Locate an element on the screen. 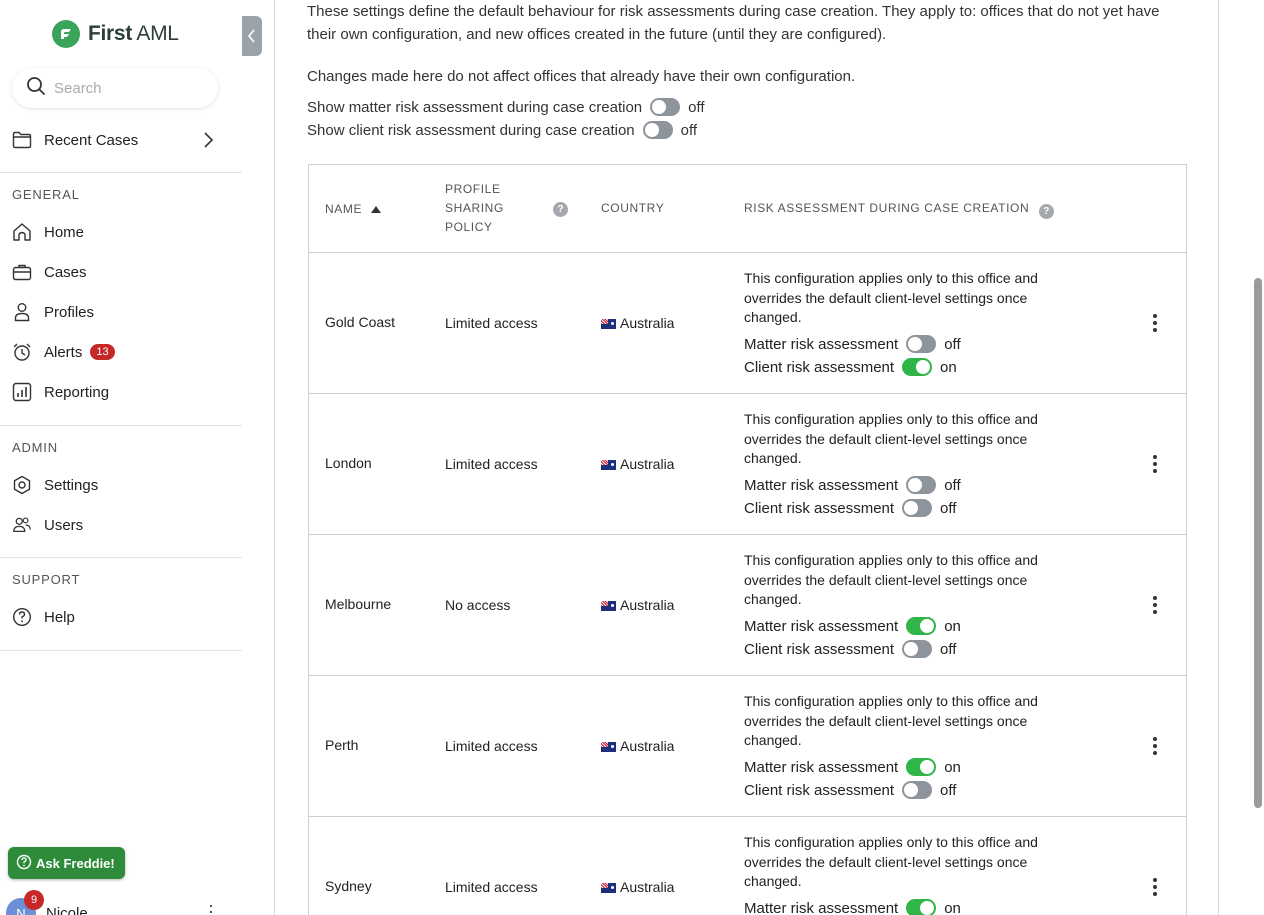 The image size is (1264, 915). sharing-policy: No access is located at coordinates (478, 605).